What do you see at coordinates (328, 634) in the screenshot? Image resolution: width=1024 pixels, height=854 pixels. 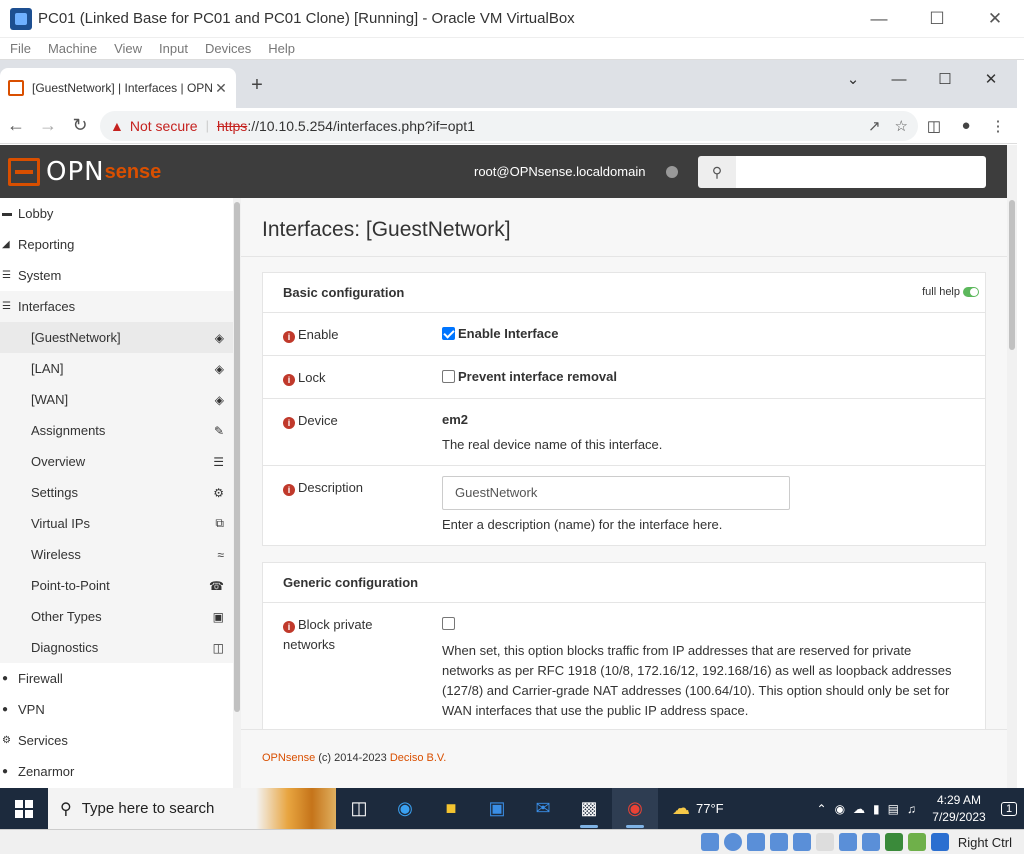 I see `block-private-label: Block private networks` at bounding box center [328, 634].